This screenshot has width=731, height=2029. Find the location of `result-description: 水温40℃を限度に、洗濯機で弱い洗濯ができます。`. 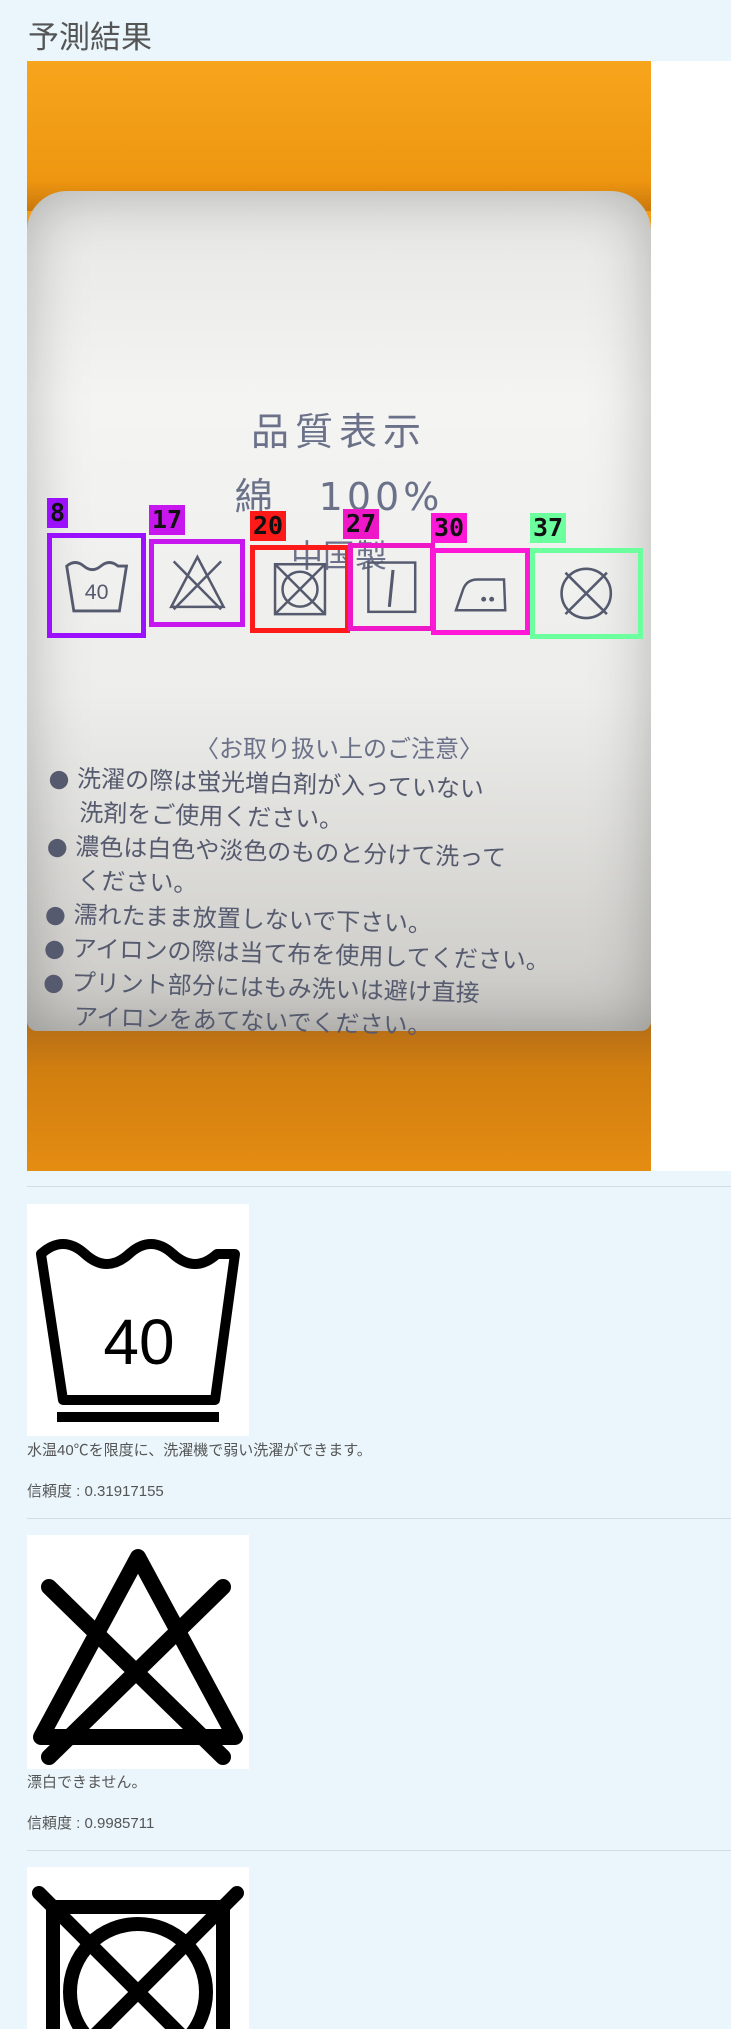

result-description: 水温40℃を限度に、洗濯機で弱い洗濯ができます。 is located at coordinates (199, 1450).